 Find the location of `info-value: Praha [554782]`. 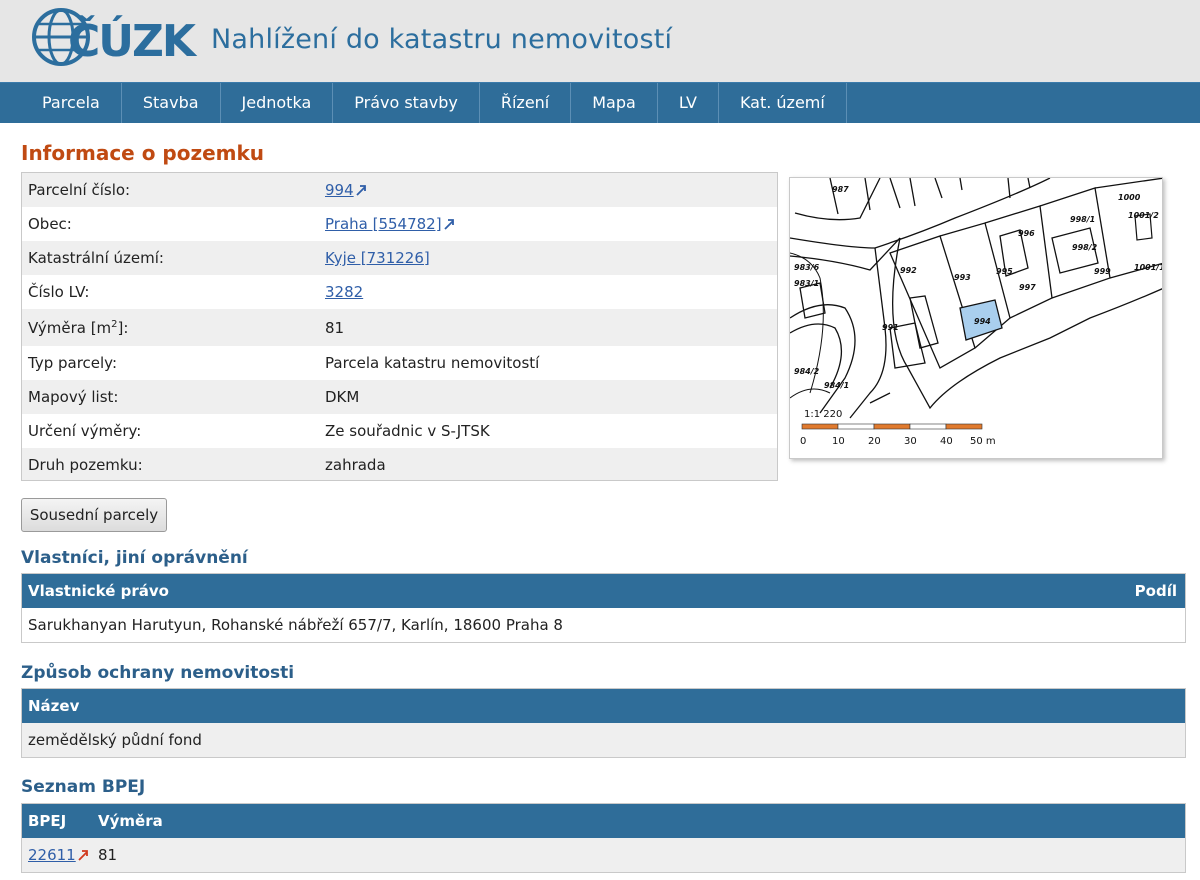

info-value: Praha [554782] is located at coordinates (390, 224).